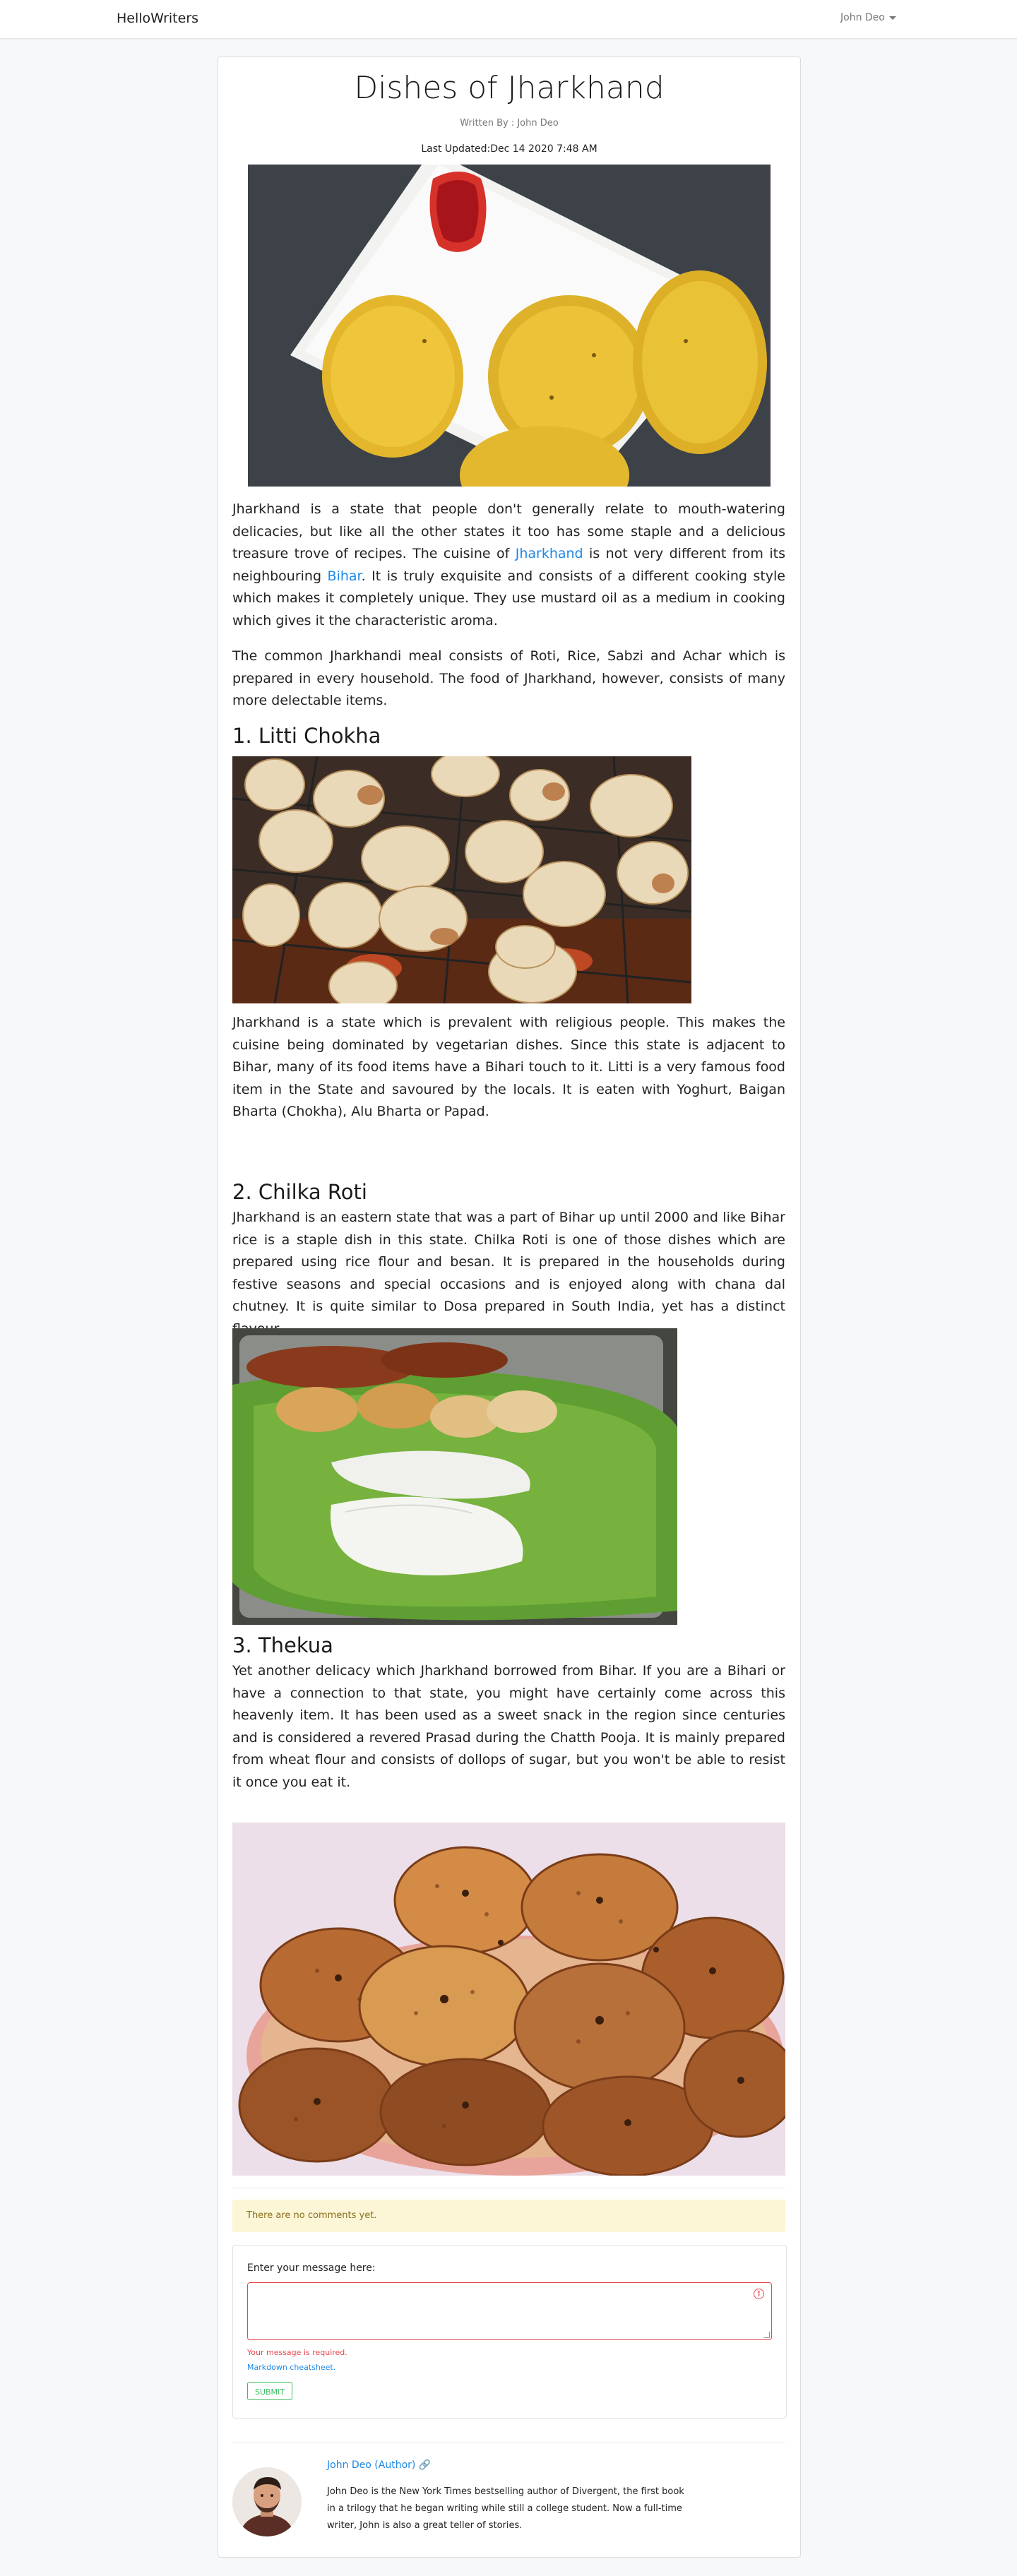  I want to click on hero-image-dish, so click(509, 326).